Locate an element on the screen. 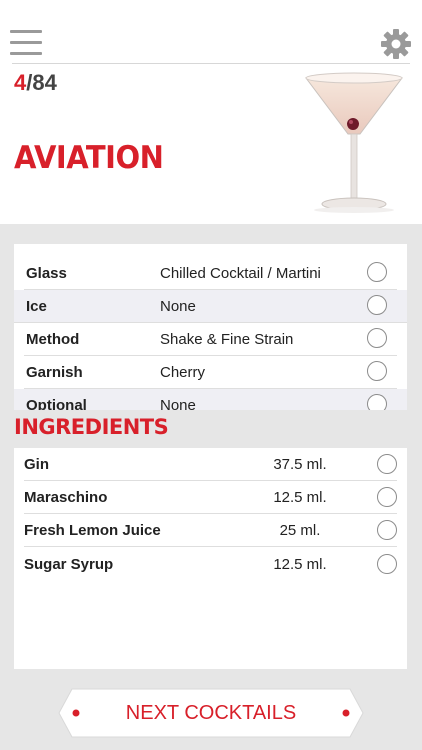  ingredient-name: Maraschino is located at coordinates (66, 497).